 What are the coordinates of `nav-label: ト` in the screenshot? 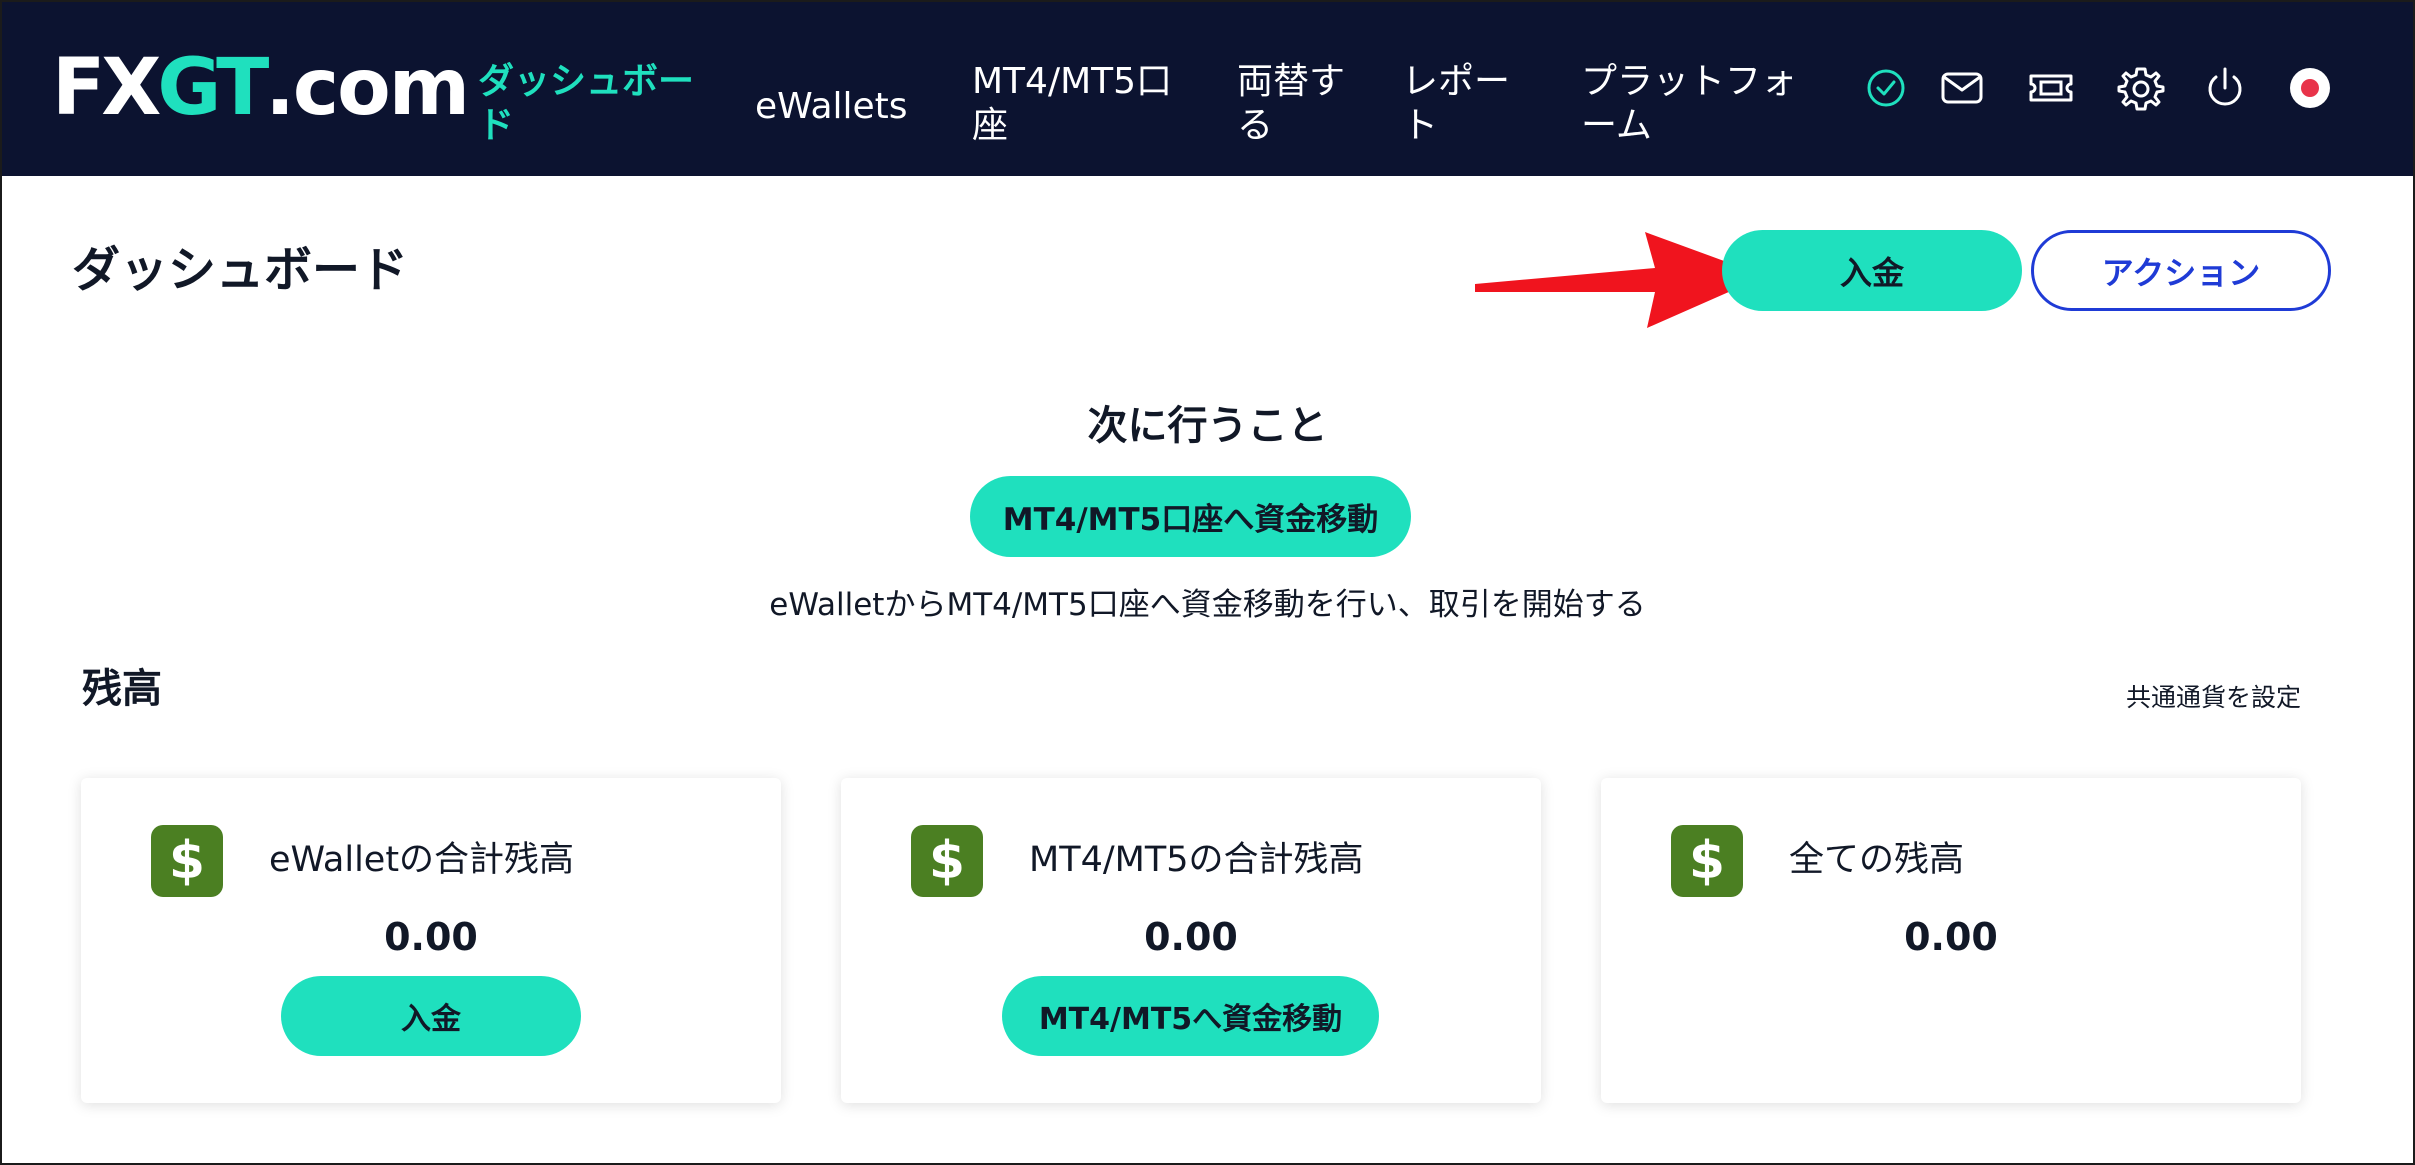 It's located at (1420, 125).